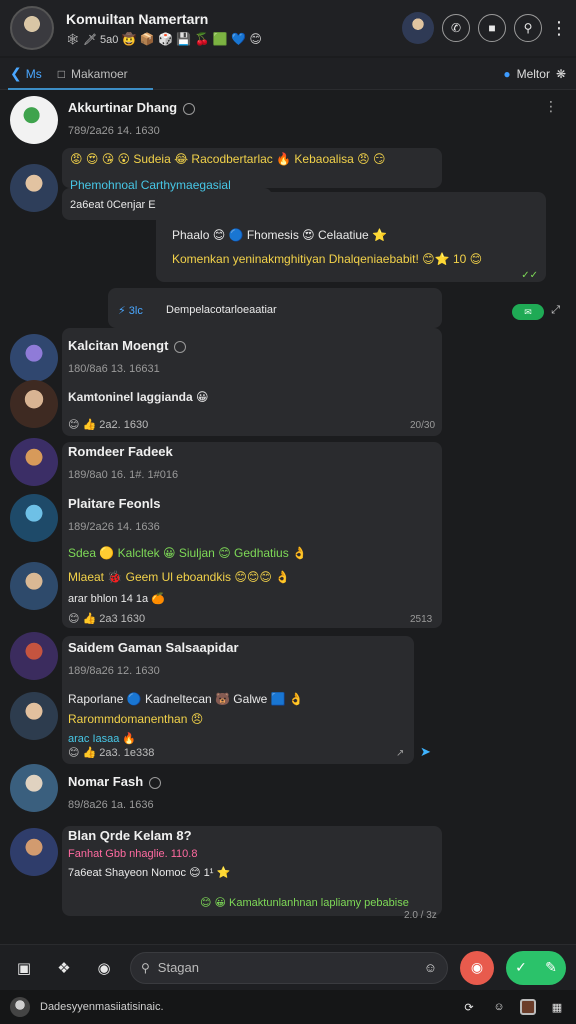  Describe the element at coordinates (499, 1007) in the screenshot. I see `face-icon: ☺` at that location.